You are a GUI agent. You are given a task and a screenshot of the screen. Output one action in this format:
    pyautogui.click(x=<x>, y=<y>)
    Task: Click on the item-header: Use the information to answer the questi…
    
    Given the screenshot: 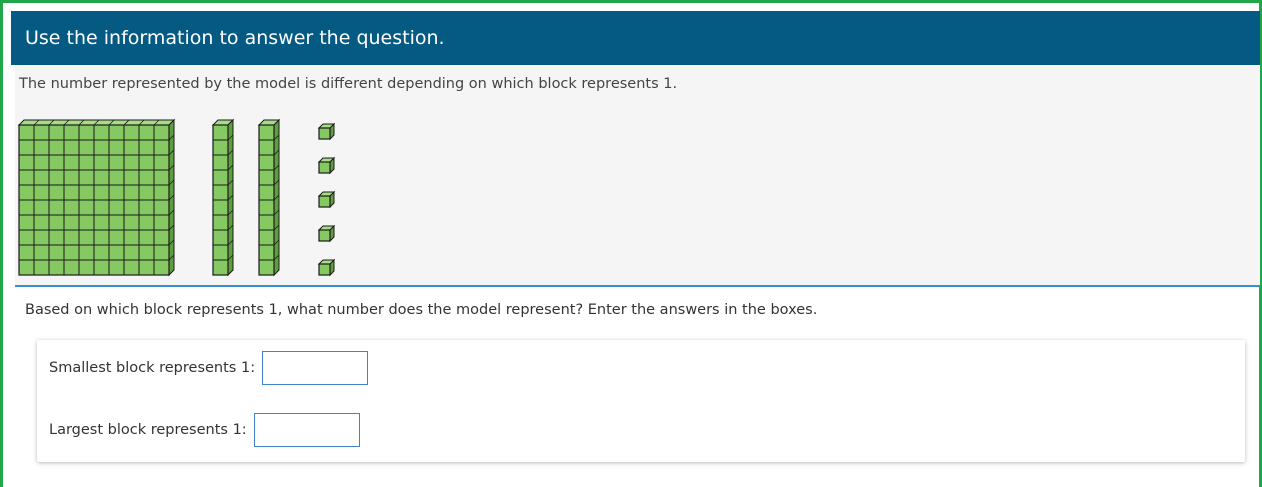 What is the action you would take?
    pyautogui.click(x=635, y=38)
    